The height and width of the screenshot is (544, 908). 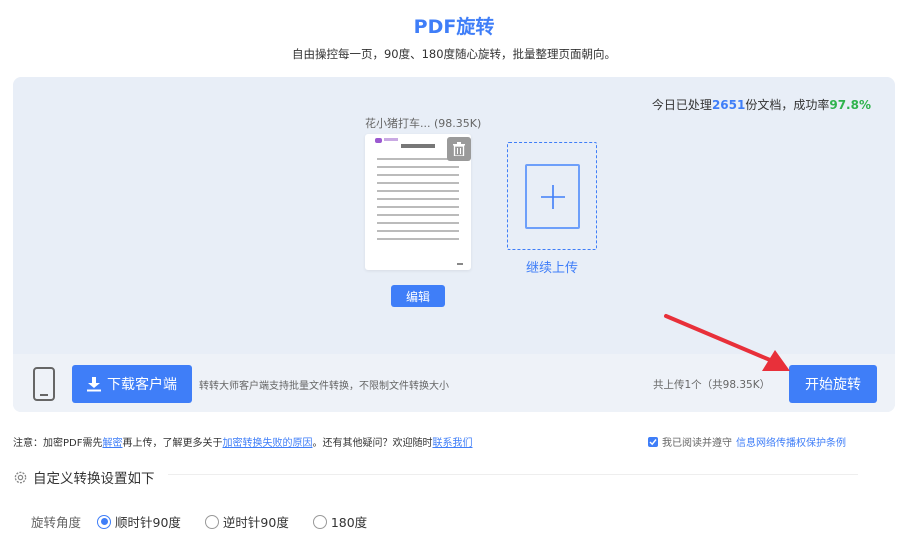 What do you see at coordinates (712, 385) in the screenshot?
I see `upload-count: 共上传1个（共98.35K）` at bounding box center [712, 385].